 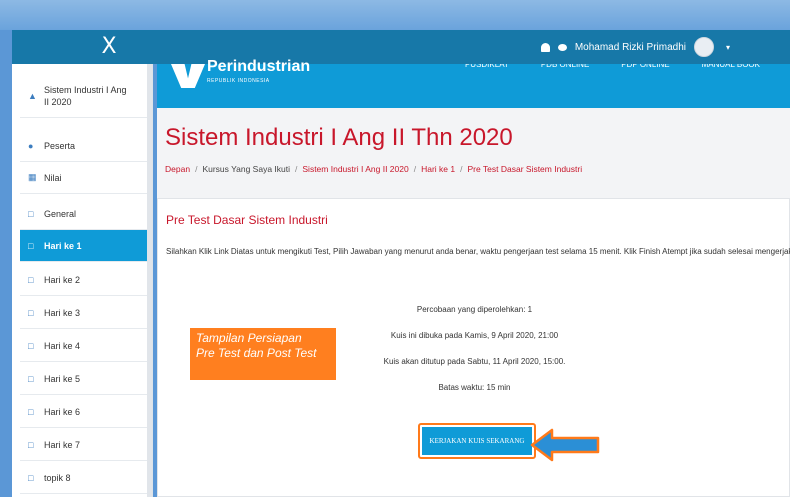 What do you see at coordinates (249, 338) in the screenshot?
I see `annotation-line-1: Tampilan Persiapan` at bounding box center [249, 338].